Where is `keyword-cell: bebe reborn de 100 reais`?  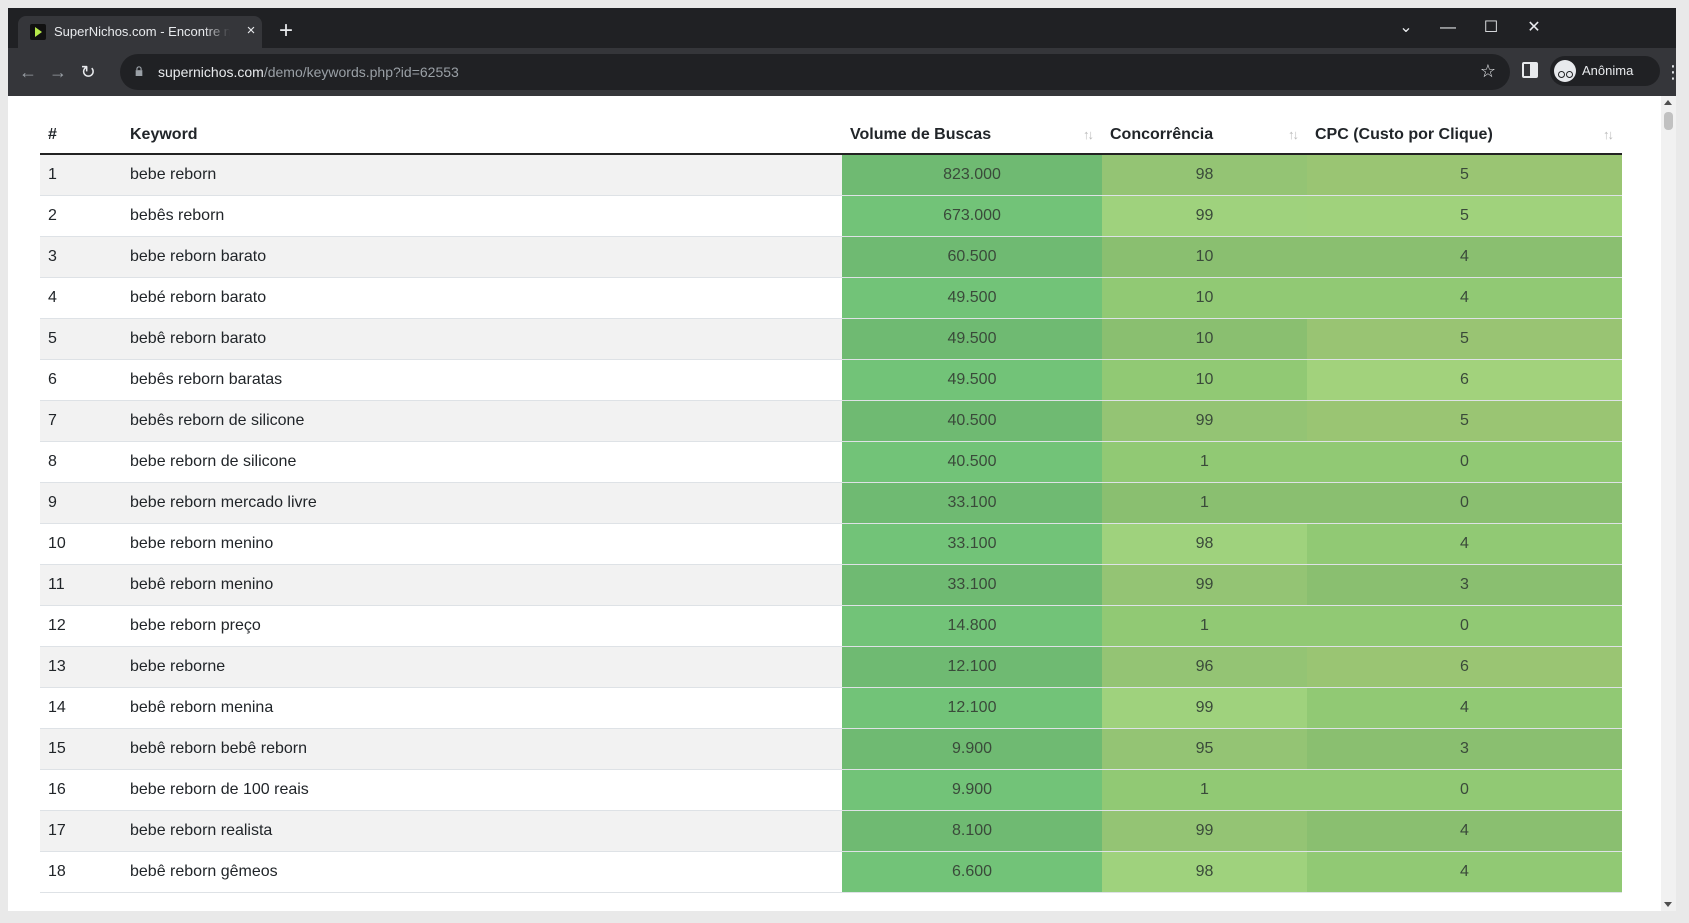
keyword-cell: bebe reborn de 100 reais is located at coordinates (482, 790).